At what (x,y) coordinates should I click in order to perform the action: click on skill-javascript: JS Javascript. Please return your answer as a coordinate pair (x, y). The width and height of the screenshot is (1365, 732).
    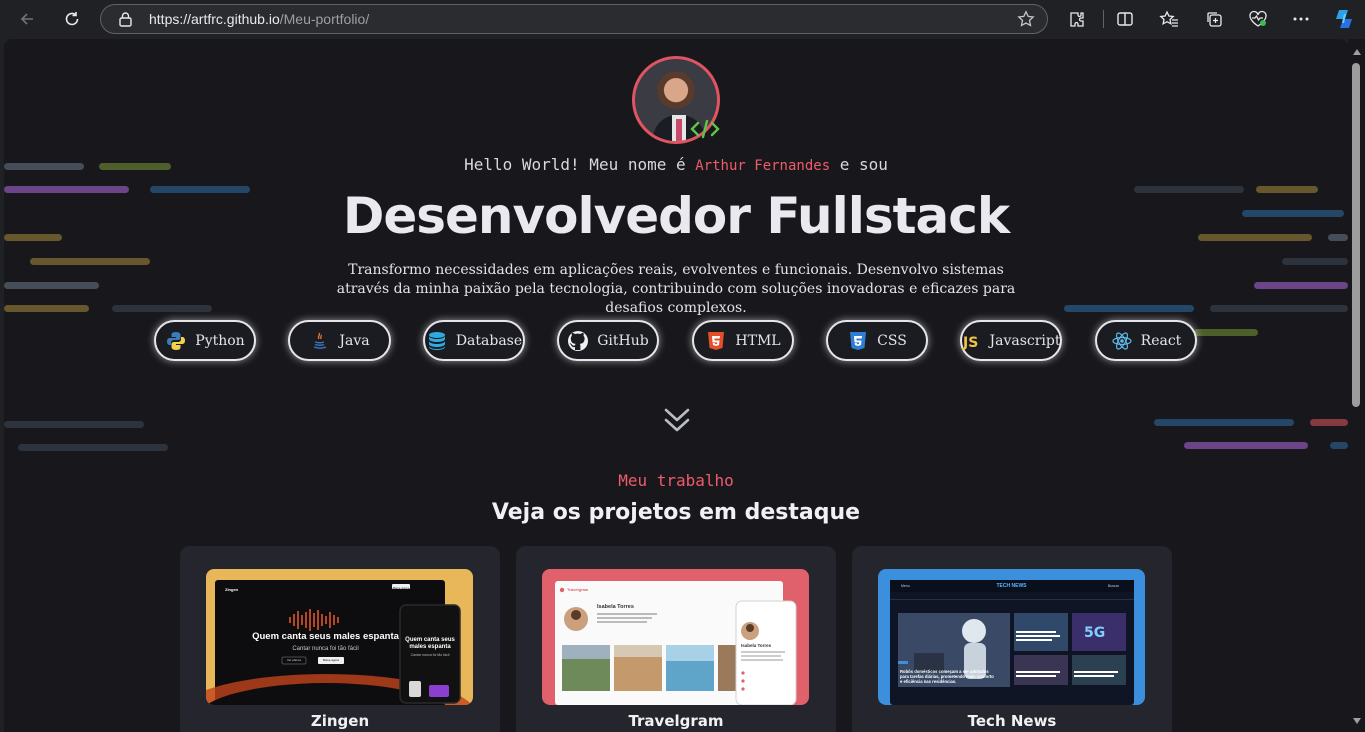
    Looking at the image, I should click on (1011, 340).